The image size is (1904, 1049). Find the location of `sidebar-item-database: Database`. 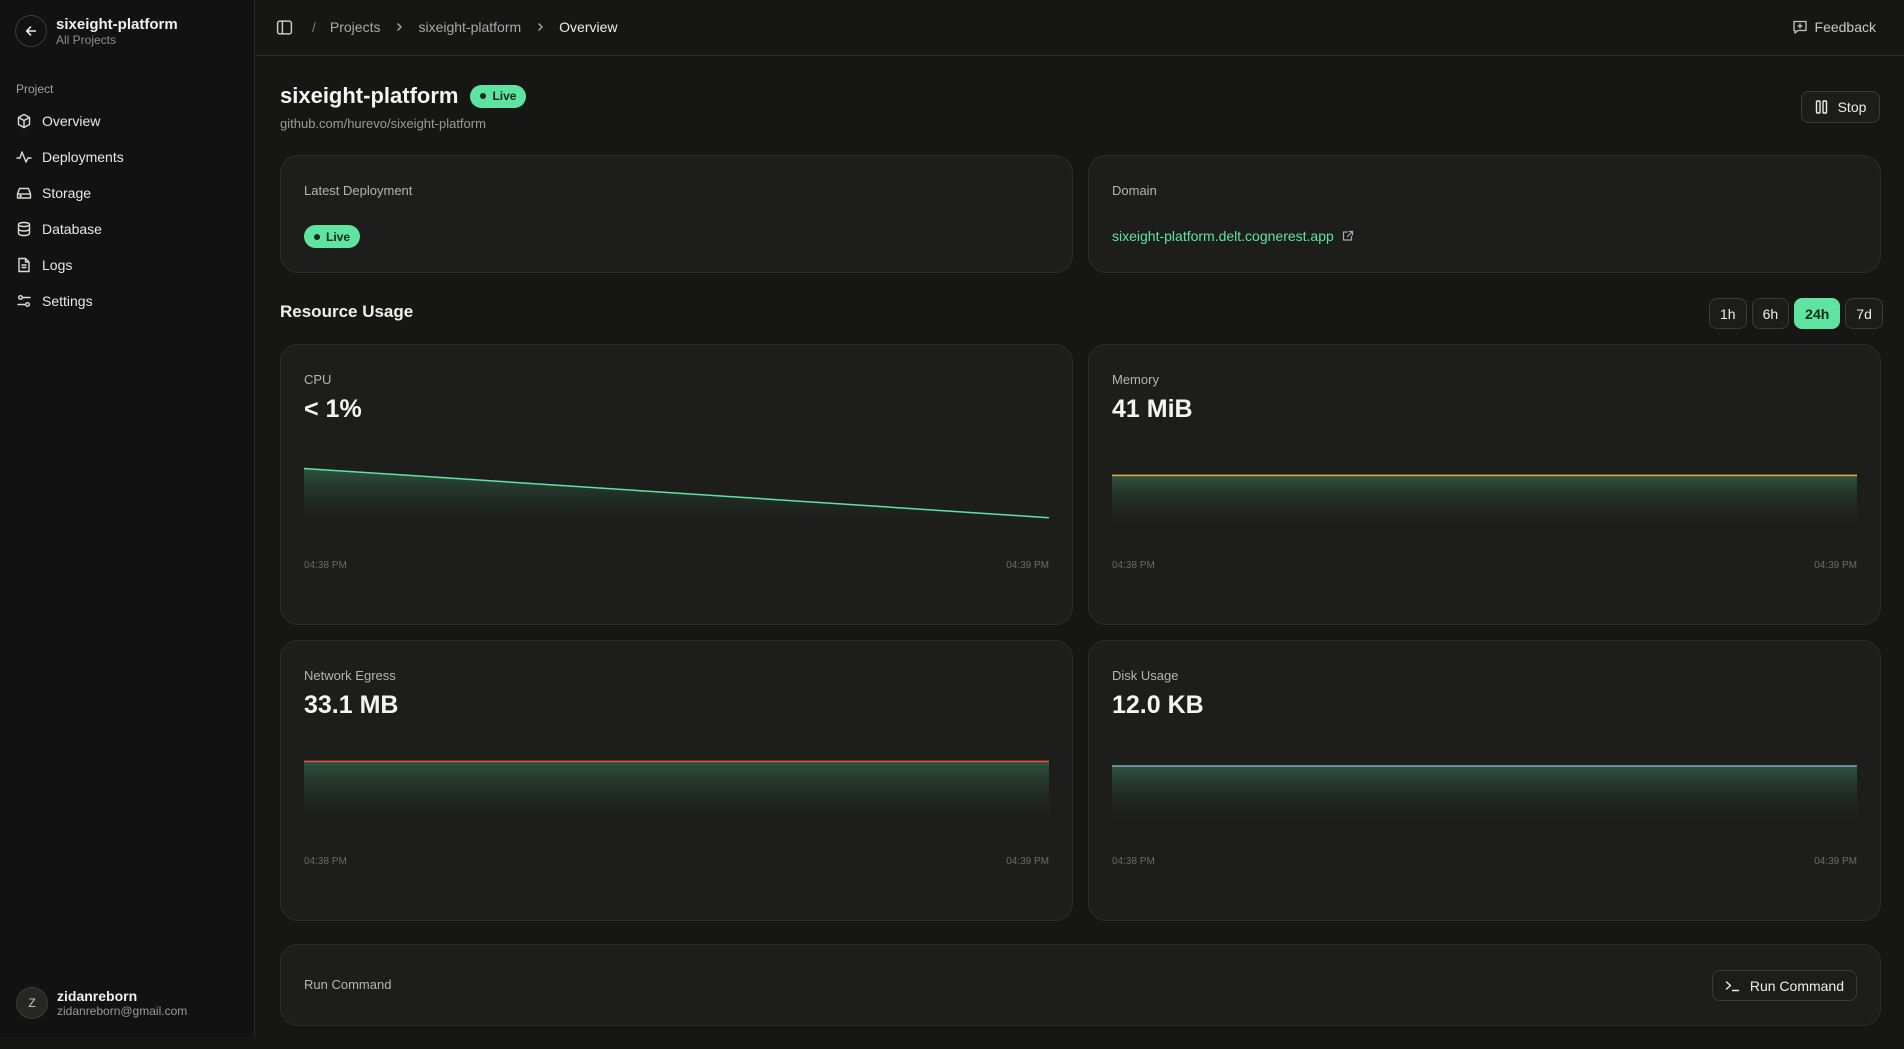

sidebar-item-database: Database is located at coordinates (128, 229).